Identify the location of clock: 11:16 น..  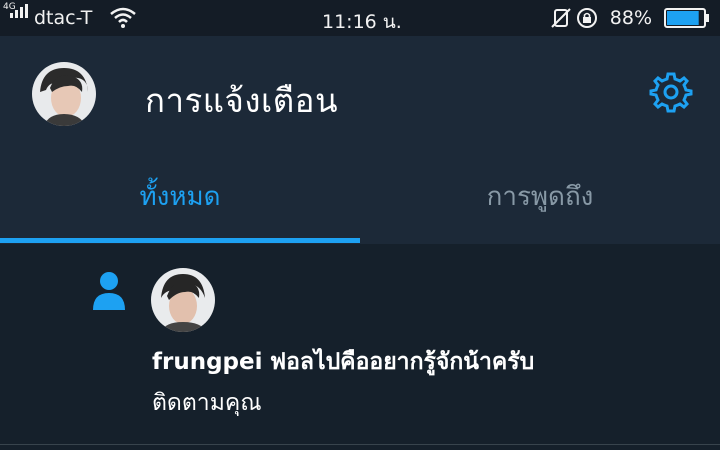
(362, 22).